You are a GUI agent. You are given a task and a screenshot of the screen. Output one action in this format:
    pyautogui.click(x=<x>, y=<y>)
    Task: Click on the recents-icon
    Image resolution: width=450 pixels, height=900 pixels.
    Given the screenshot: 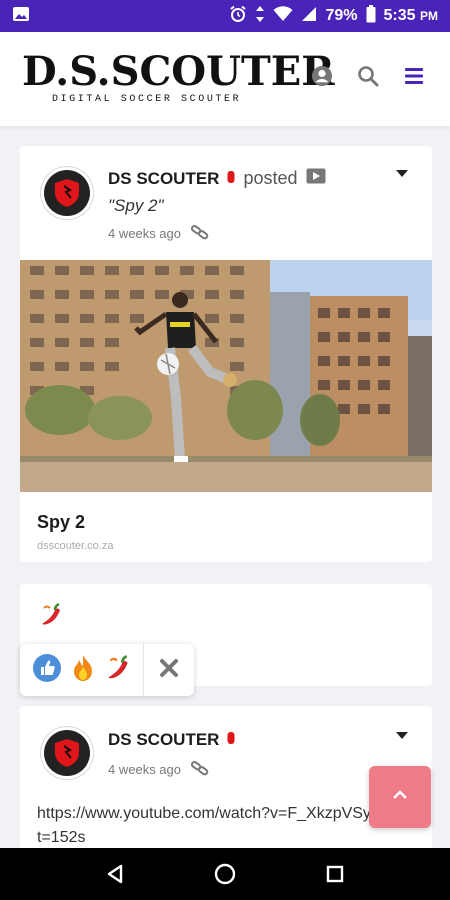 What is the action you would take?
    pyautogui.click(x=335, y=874)
    